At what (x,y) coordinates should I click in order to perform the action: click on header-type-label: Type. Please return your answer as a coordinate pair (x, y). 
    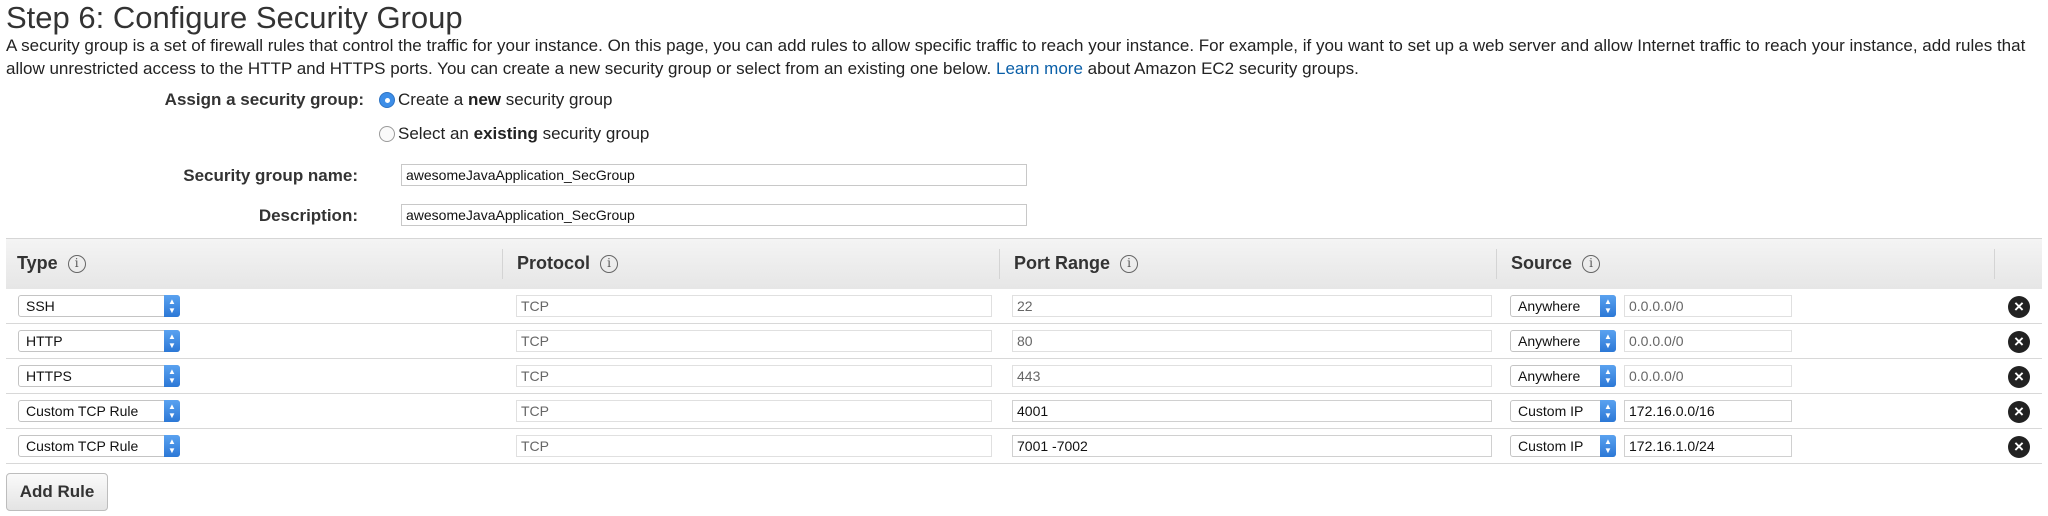
    Looking at the image, I should click on (37, 263).